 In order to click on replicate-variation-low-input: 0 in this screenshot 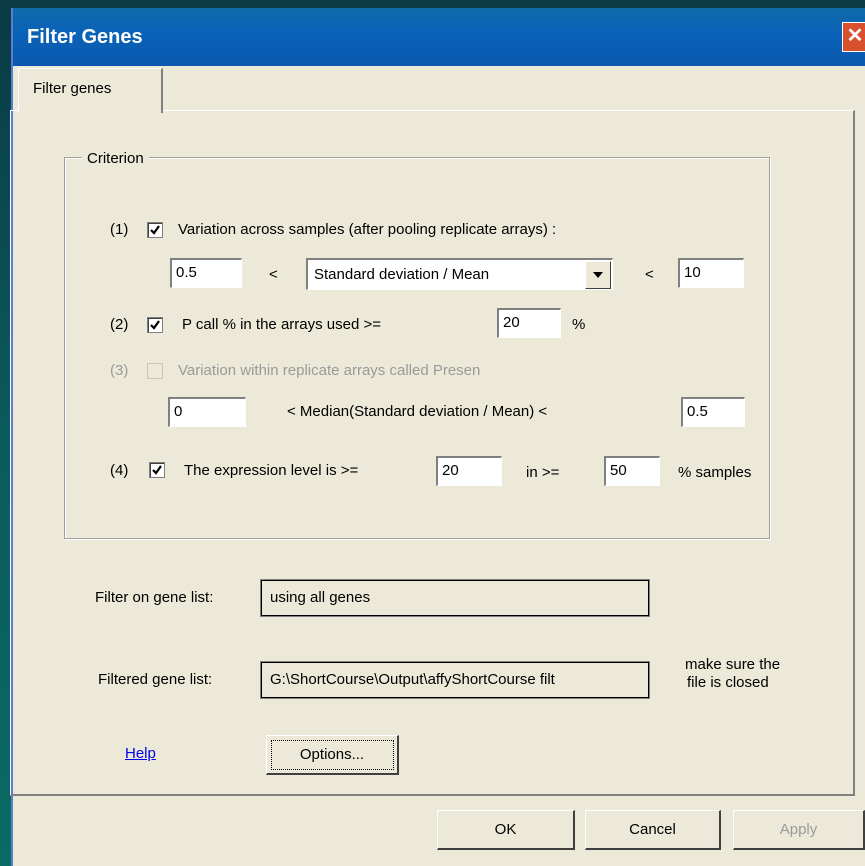, I will do `click(207, 412)`.